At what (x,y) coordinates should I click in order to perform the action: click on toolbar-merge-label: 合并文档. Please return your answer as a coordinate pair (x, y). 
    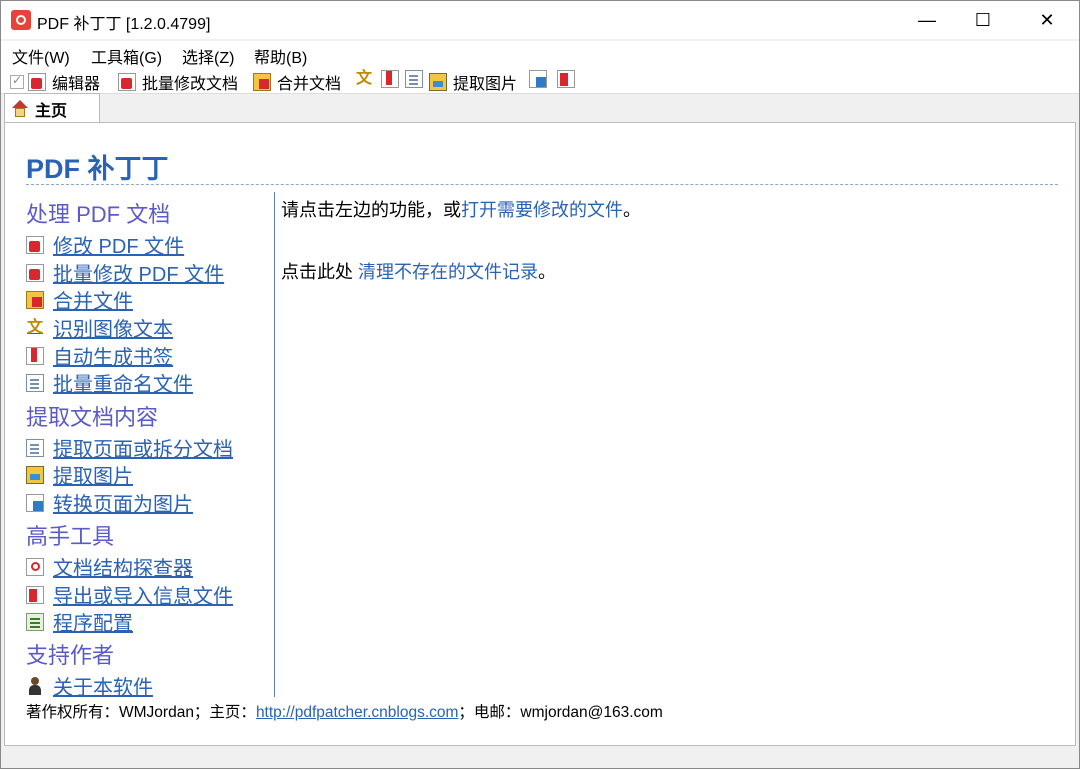
    Looking at the image, I should click on (309, 84).